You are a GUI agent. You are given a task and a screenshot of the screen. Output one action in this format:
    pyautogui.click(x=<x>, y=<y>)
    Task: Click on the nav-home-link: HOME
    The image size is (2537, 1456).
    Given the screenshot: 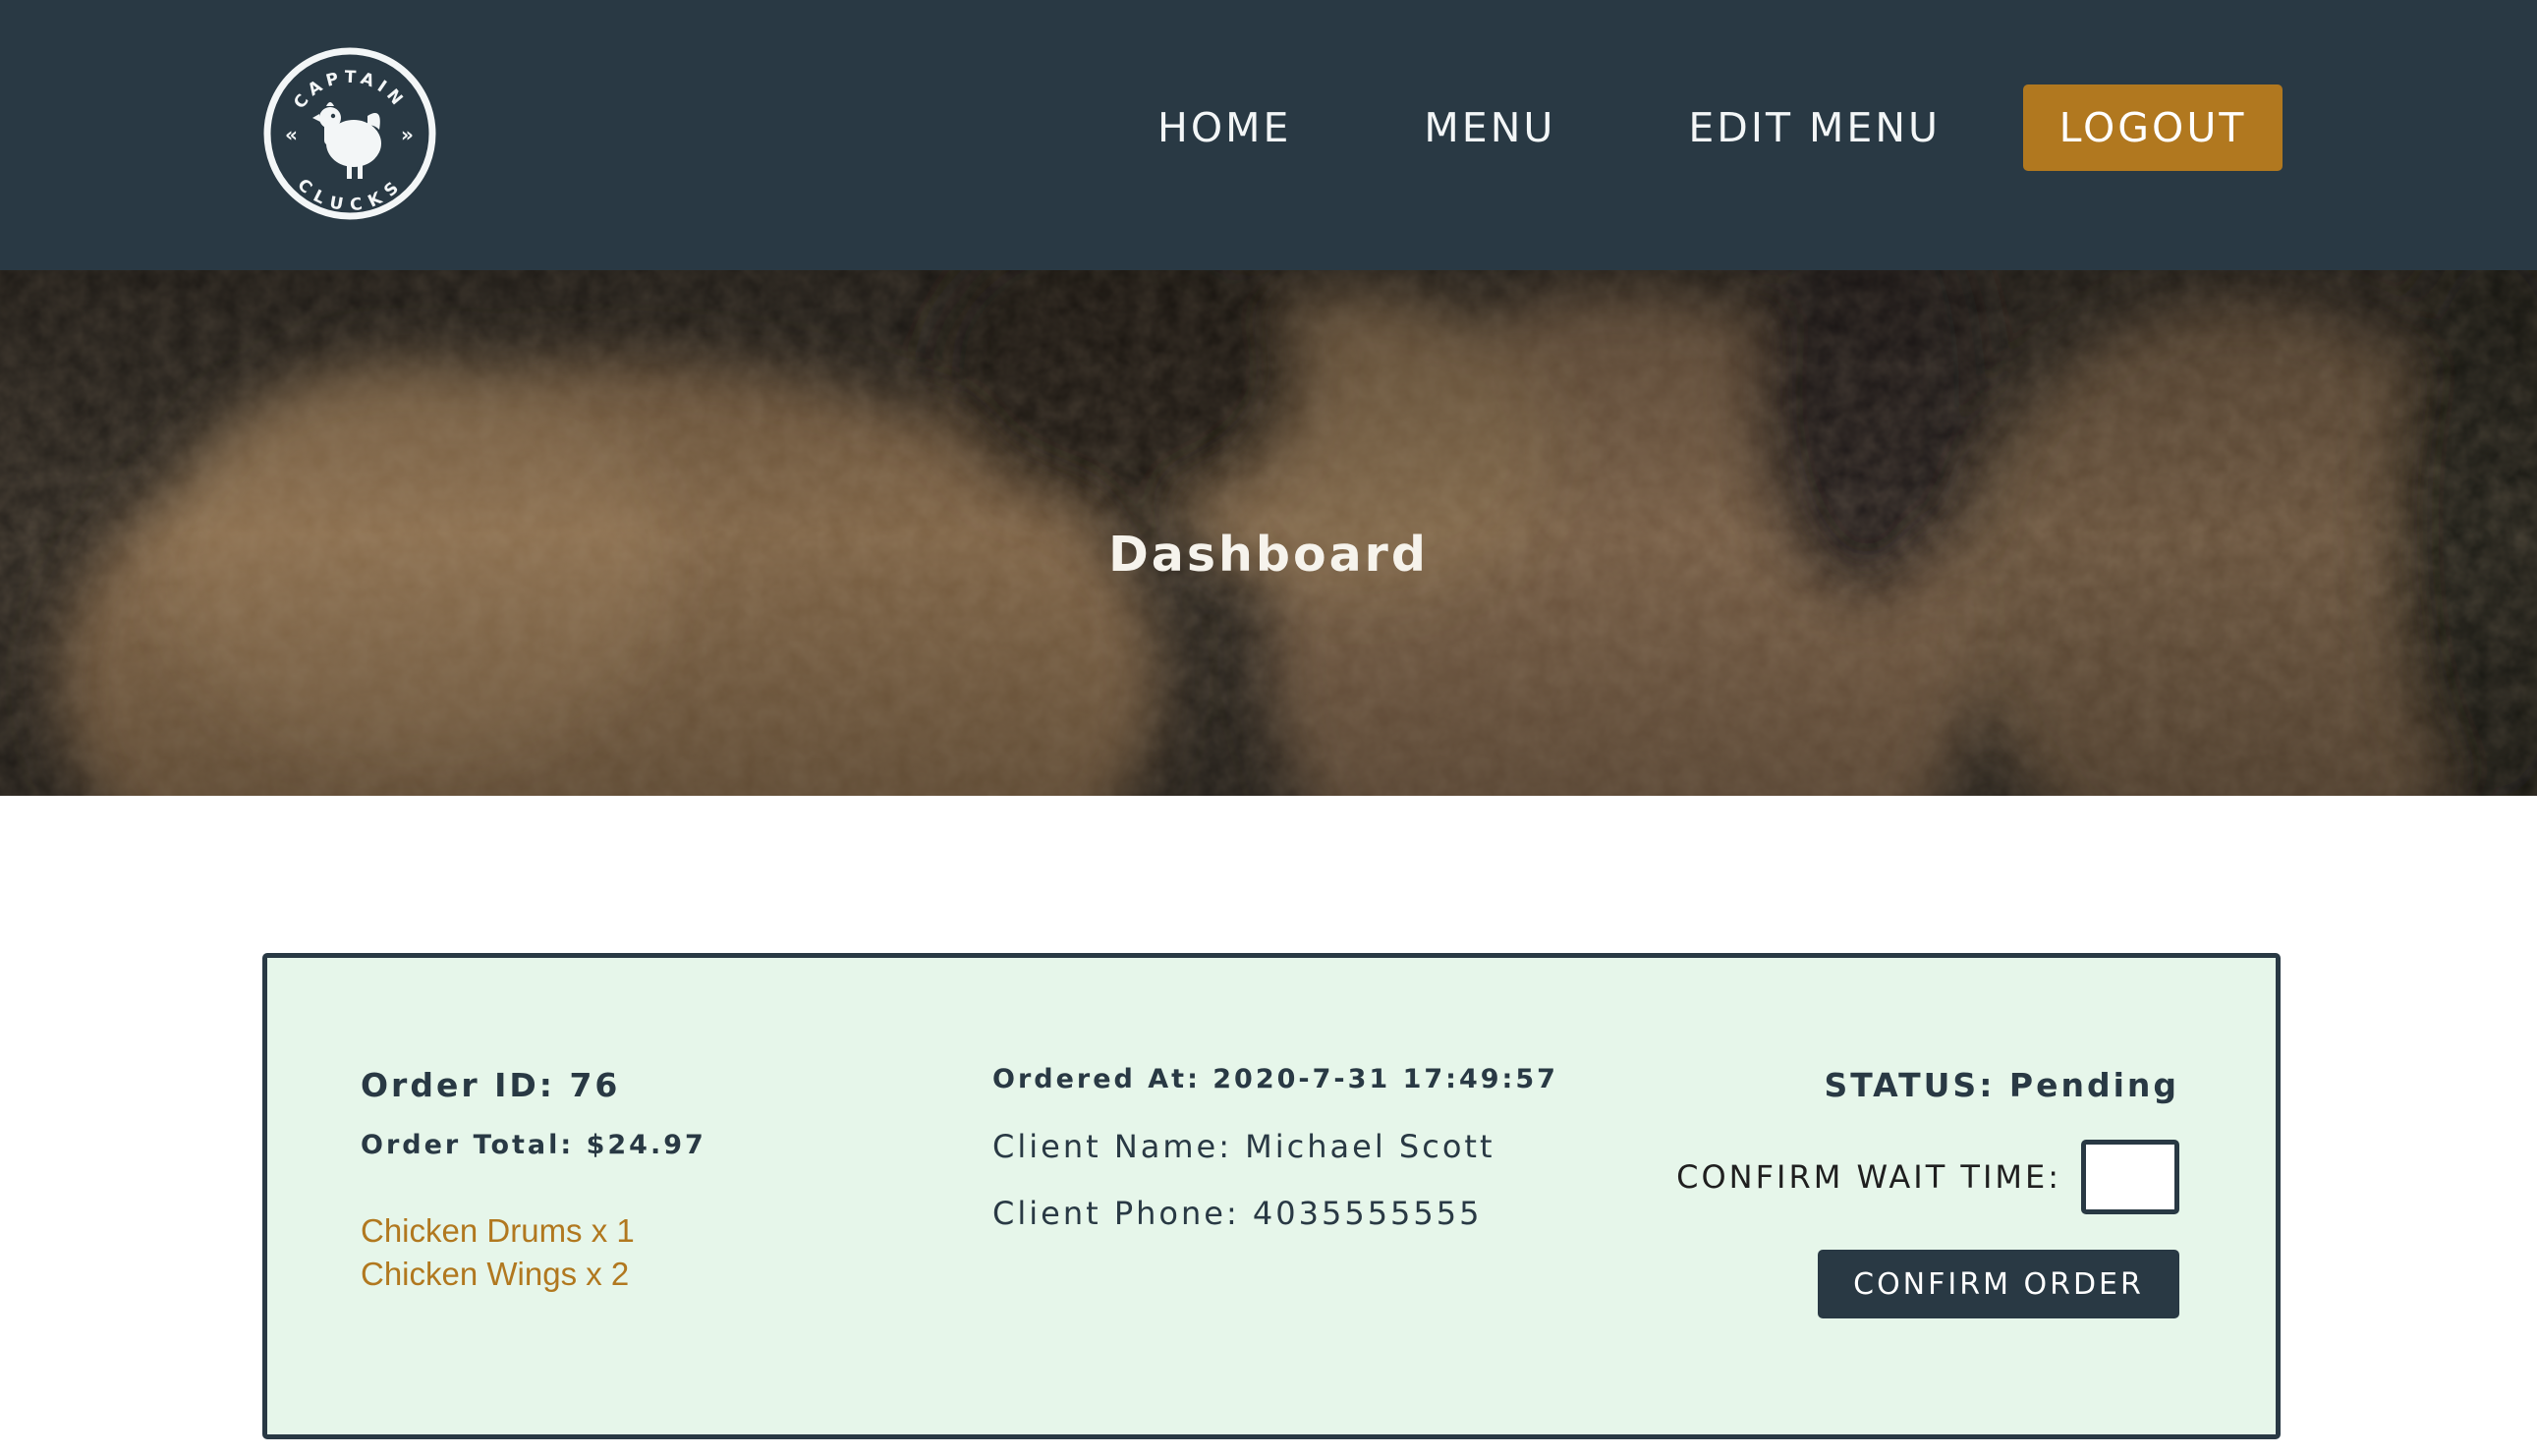 What is the action you would take?
    pyautogui.click(x=1224, y=127)
    